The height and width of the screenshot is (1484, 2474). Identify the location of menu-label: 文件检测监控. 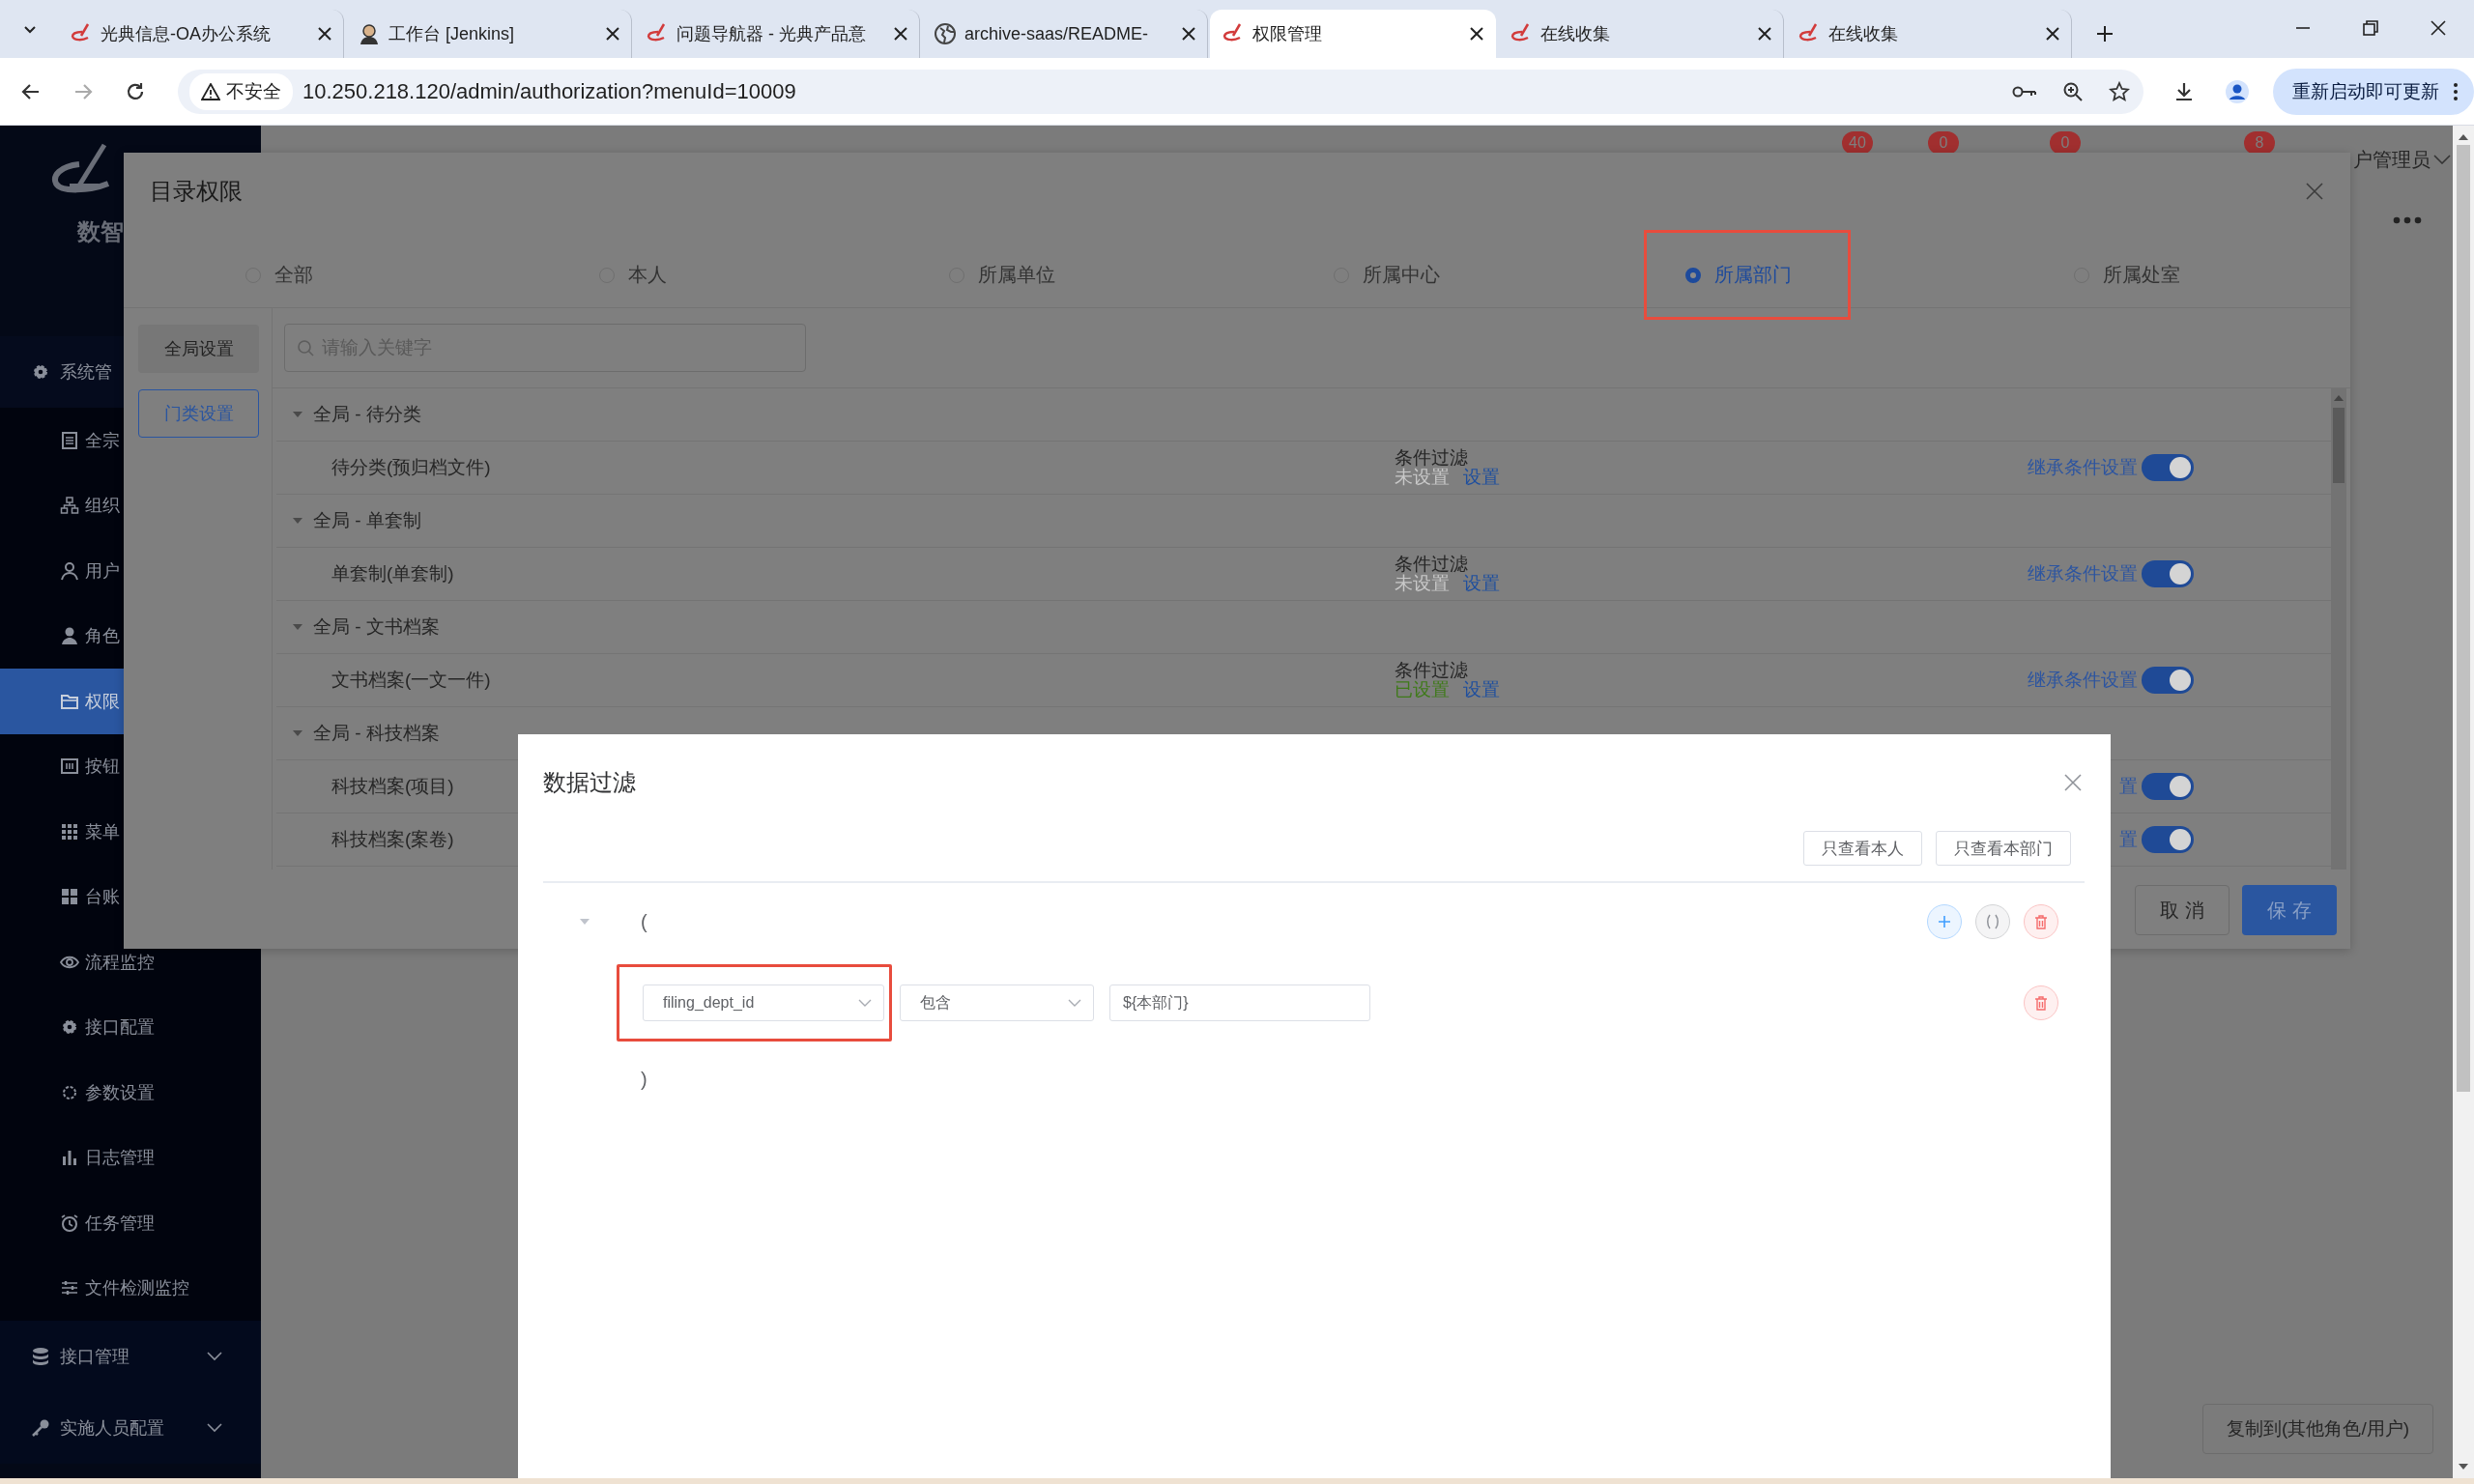
(137, 1289).